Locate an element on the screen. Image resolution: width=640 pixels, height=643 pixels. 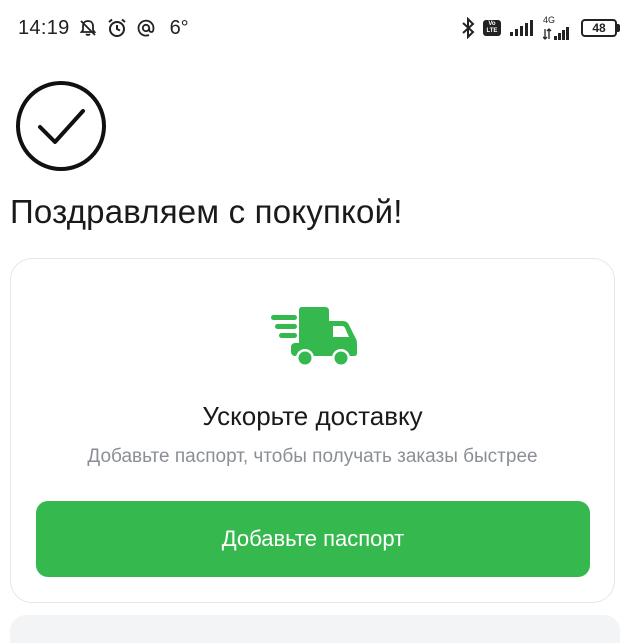
volte-icon: Vo LTE is located at coordinates (492, 28).